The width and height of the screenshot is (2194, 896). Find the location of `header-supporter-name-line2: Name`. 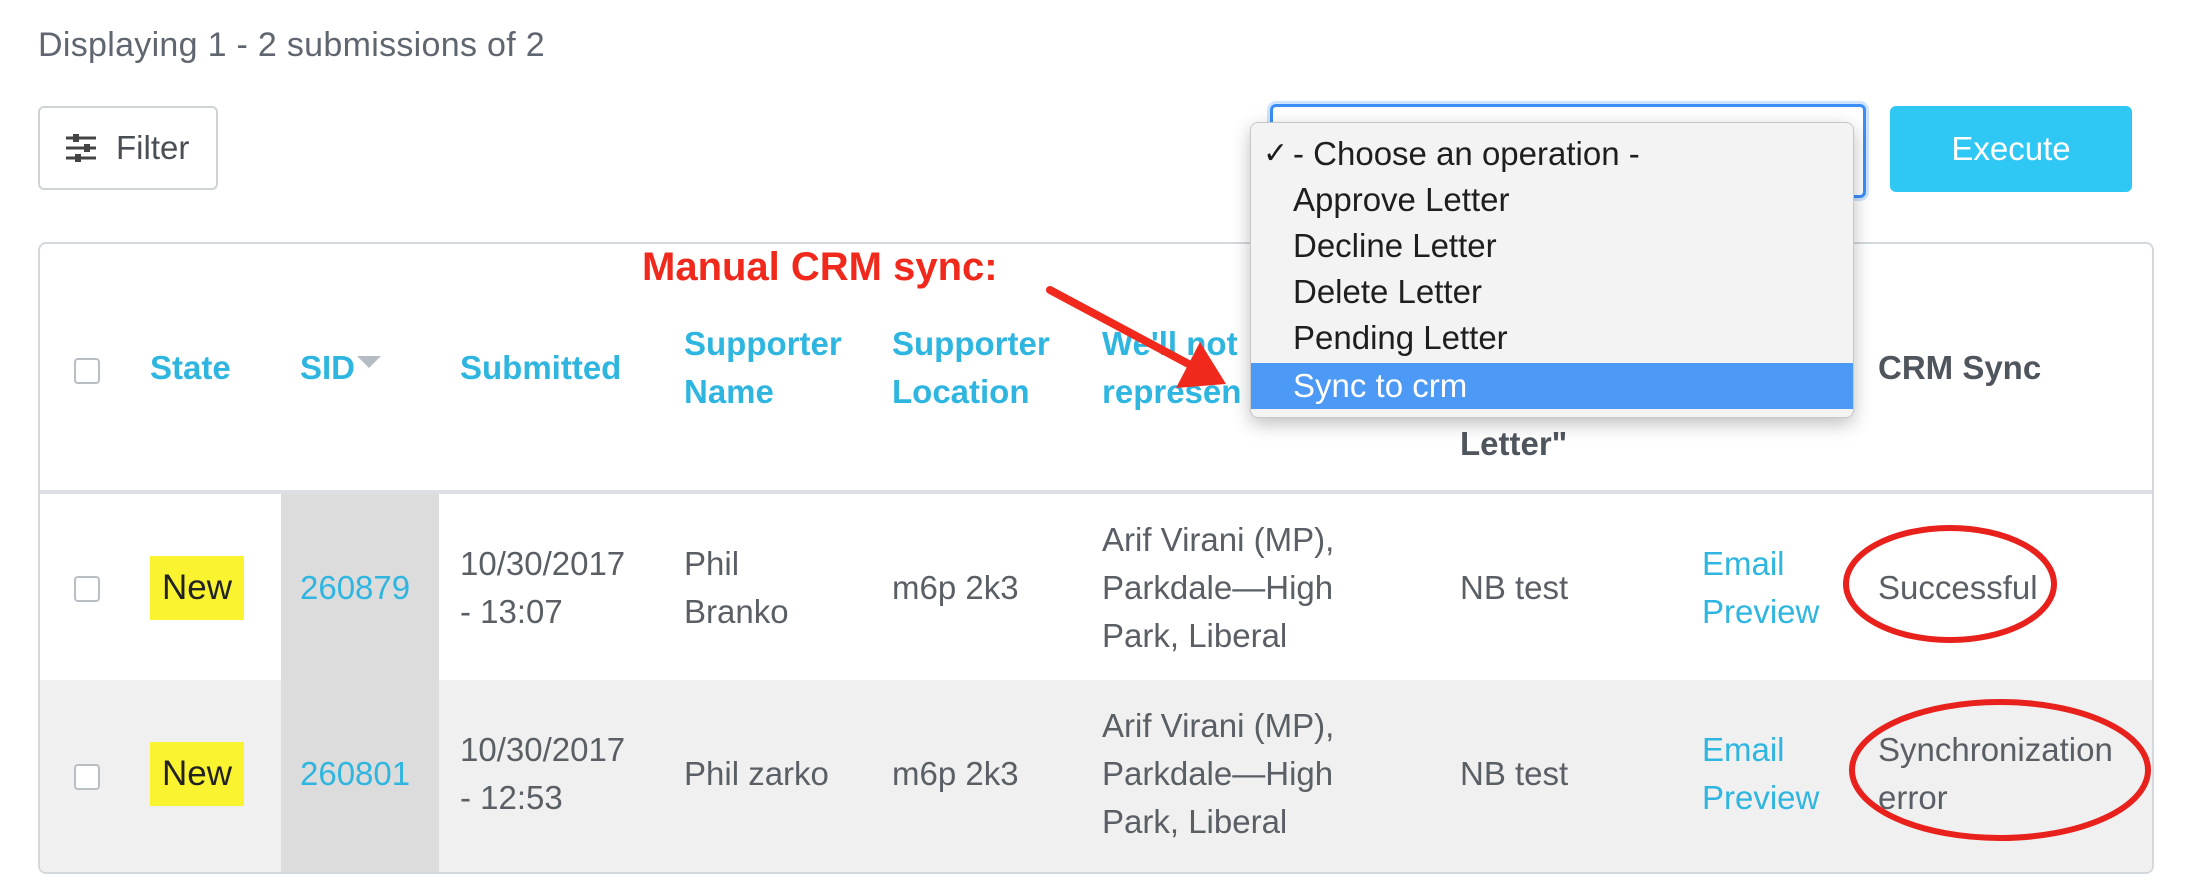

header-supporter-name-line2: Name is located at coordinates (729, 391).